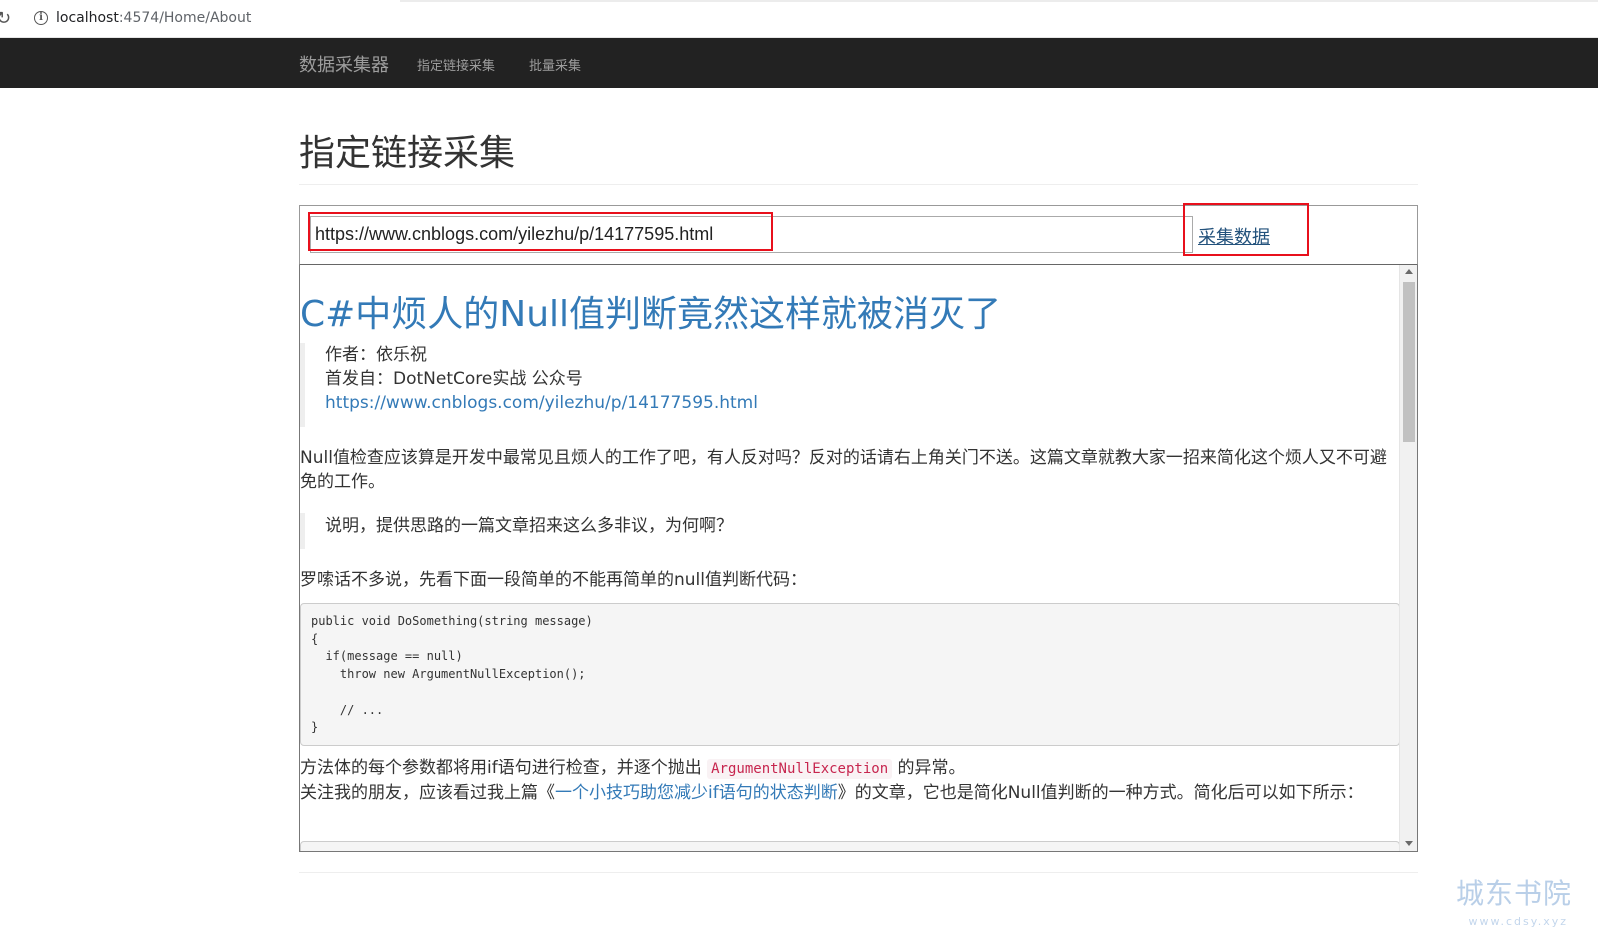  I want to click on url-host: localhost, so click(87, 18).